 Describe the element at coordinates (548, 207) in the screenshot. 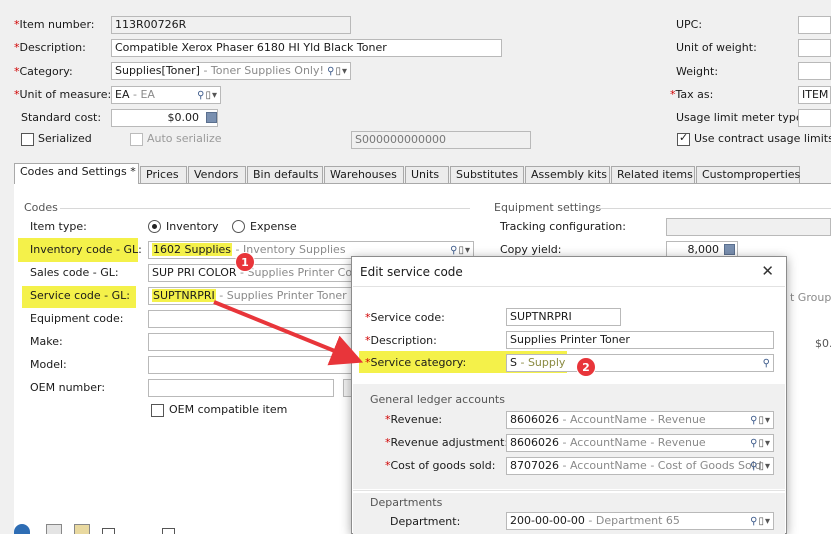

I see `equipment-section-label: Equipment settings` at that location.